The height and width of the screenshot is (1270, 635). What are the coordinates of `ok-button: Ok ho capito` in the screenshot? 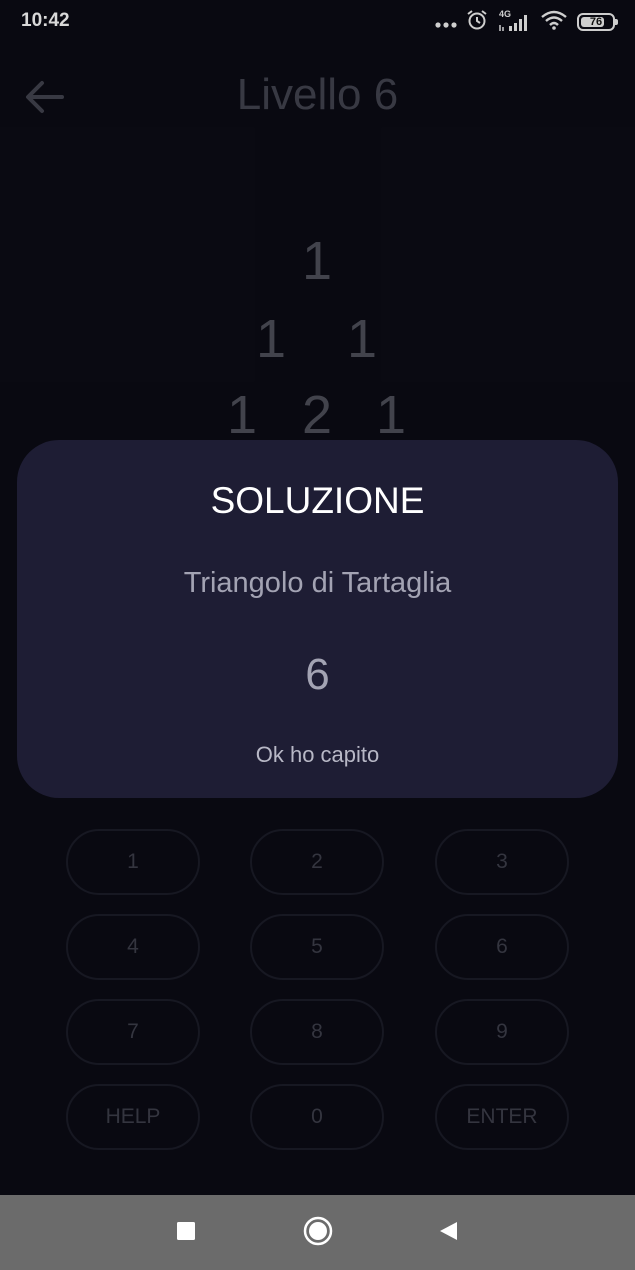 It's located at (317, 755).